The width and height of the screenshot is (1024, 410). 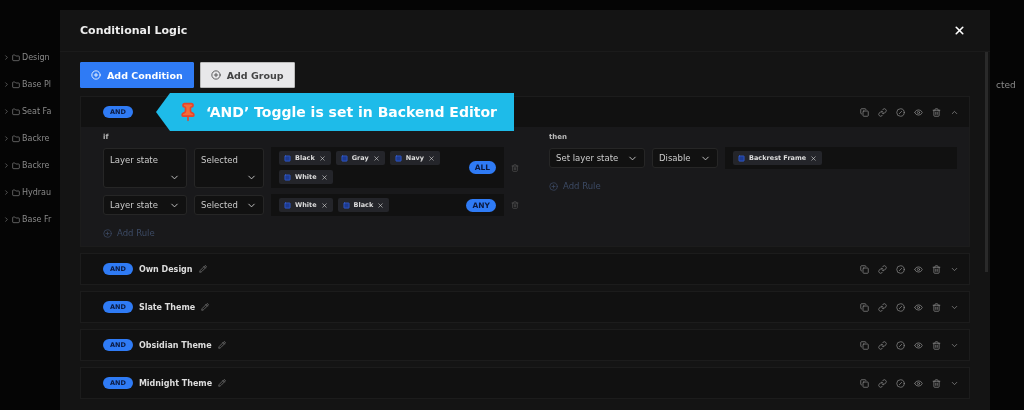 What do you see at coordinates (188, 112) in the screenshot?
I see `pin-icon` at bounding box center [188, 112].